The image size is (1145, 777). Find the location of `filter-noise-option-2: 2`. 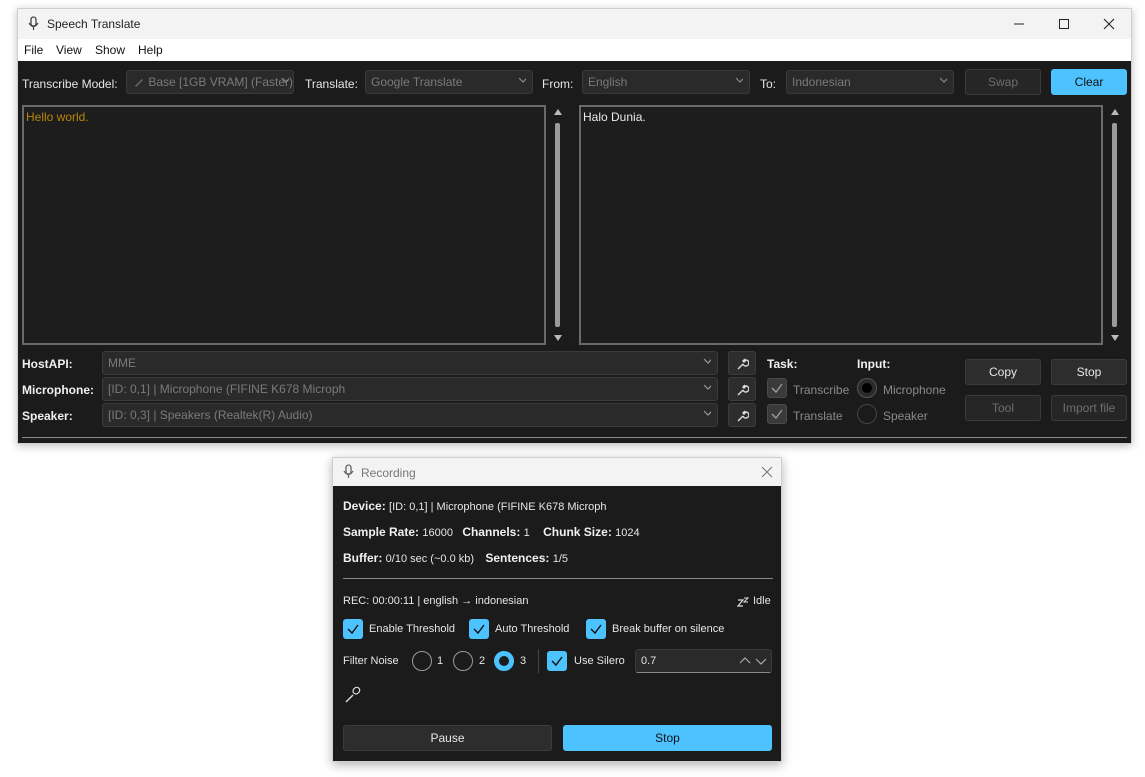

filter-noise-option-2: 2 is located at coordinates (482, 661).